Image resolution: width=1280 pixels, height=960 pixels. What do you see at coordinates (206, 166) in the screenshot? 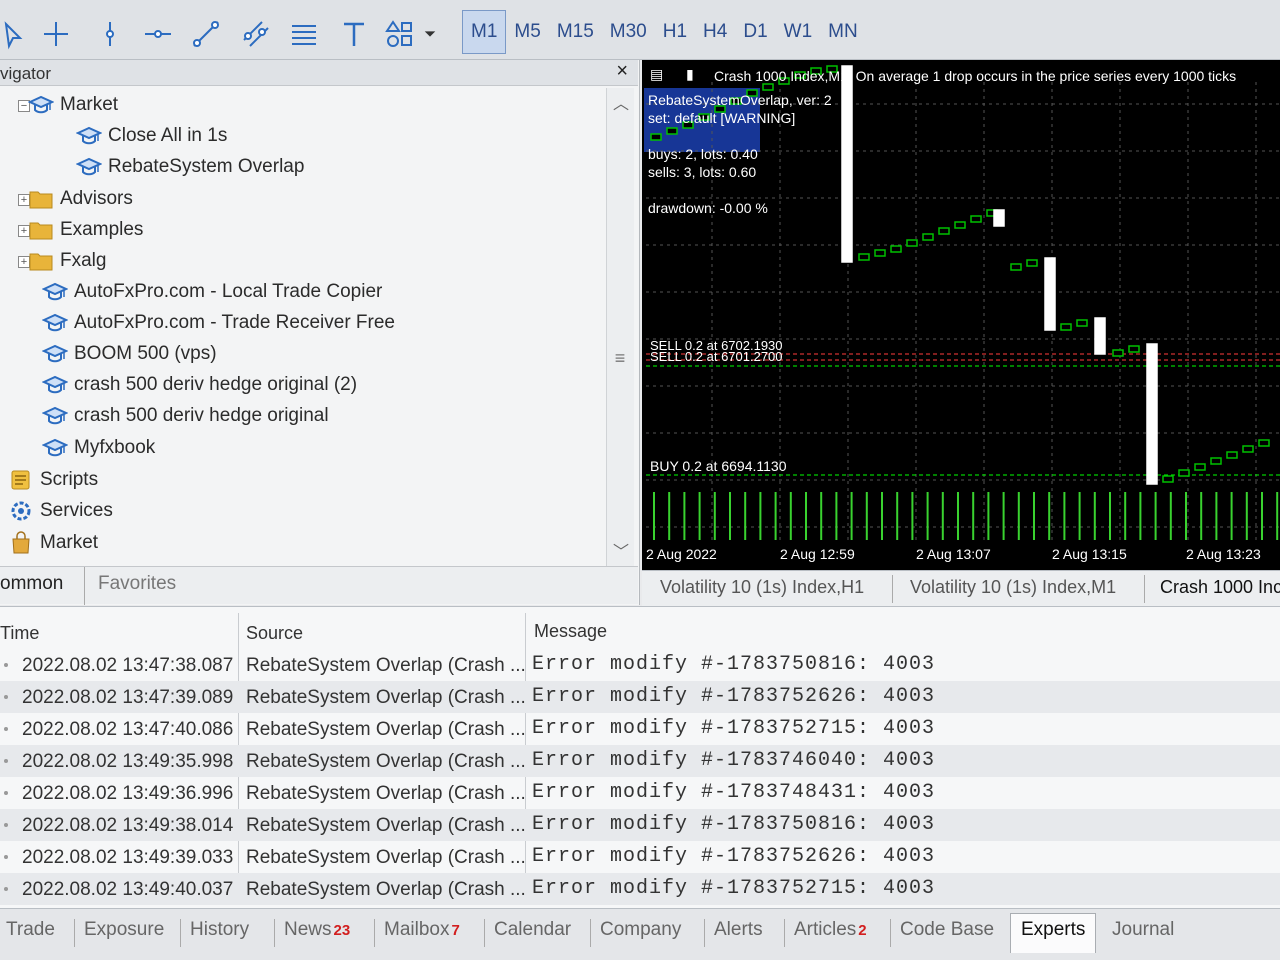
I see `navigator-item-label: RebateSystem Overlap` at bounding box center [206, 166].